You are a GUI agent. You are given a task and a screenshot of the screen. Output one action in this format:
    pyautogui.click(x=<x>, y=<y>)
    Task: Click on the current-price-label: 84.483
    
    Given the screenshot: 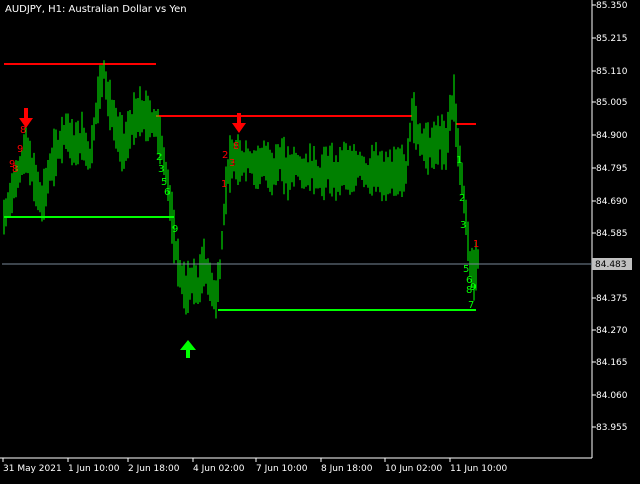 What is the action you would take?
    pyautogui.click(x=611, y=265)
    